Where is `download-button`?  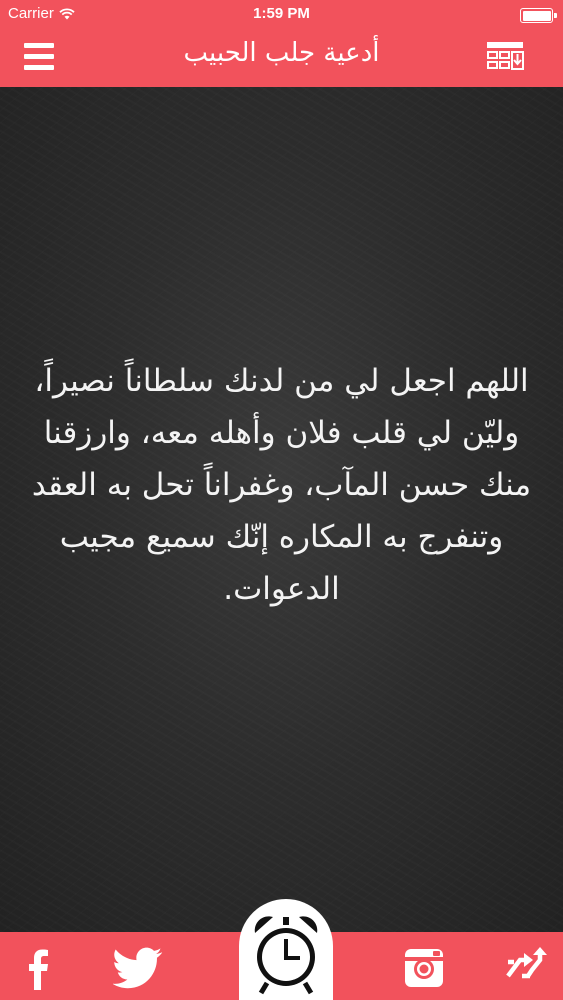 download-button is located at coordinates (505, 58).